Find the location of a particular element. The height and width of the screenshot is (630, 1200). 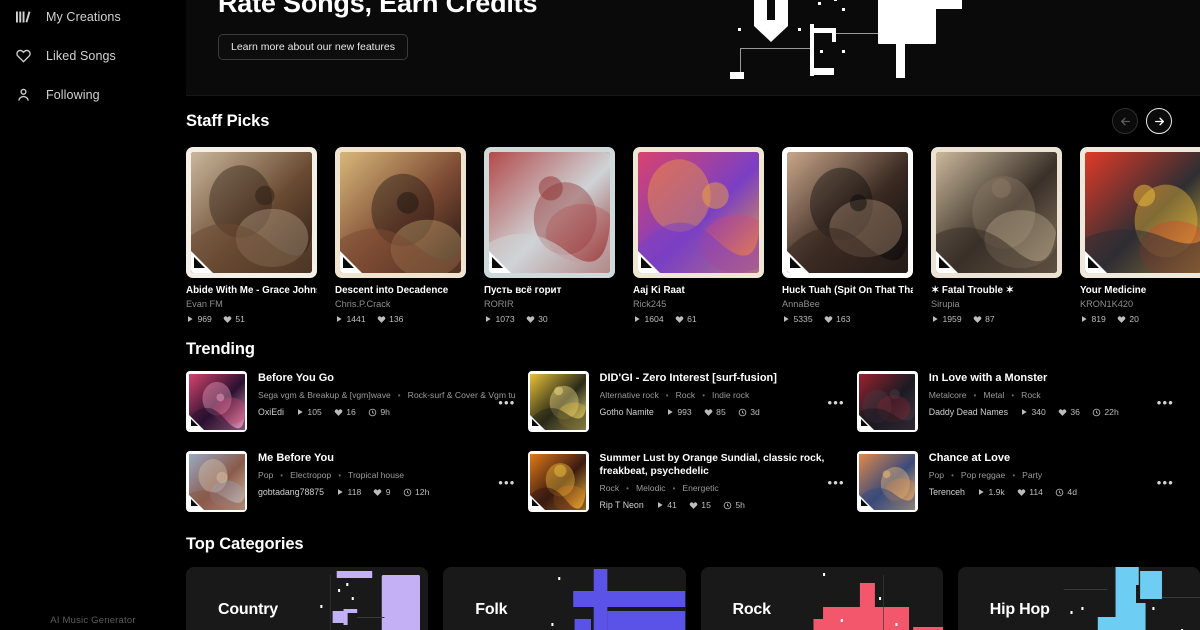

genre-tag: Party is located at coordinates (1032, 475).